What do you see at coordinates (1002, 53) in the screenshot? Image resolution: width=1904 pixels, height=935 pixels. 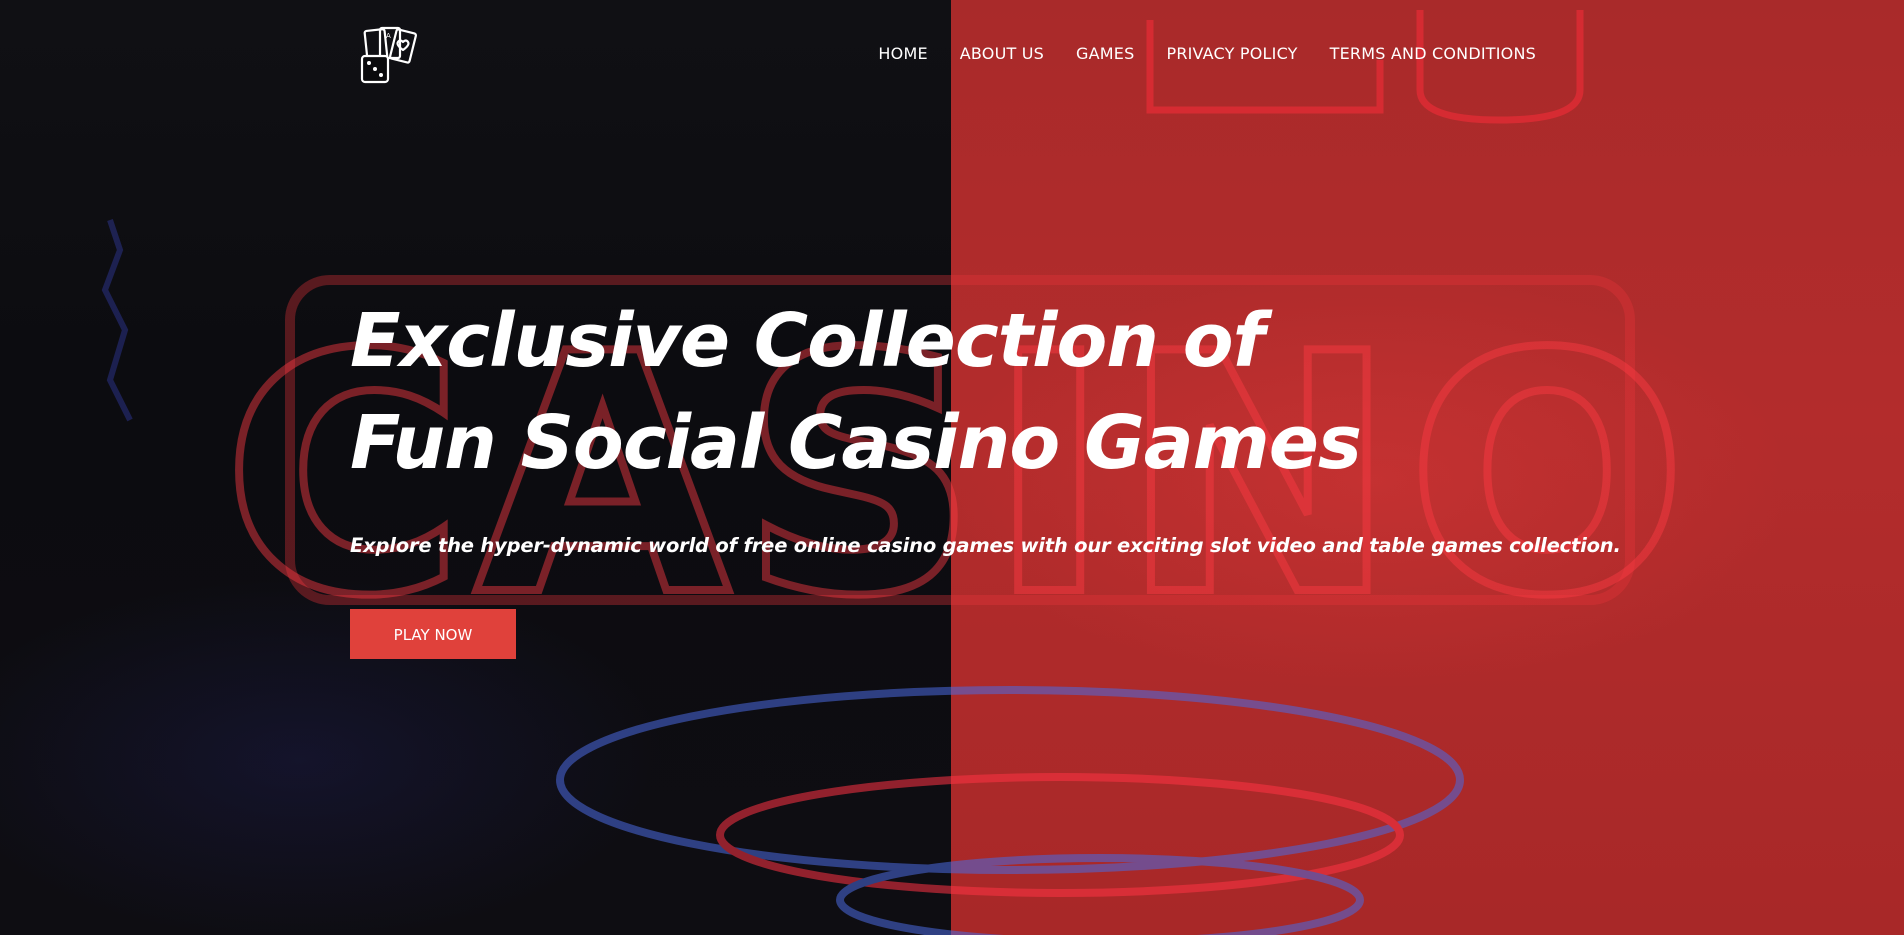 I see `nav-item-about-us: ABOUT US` at bounding box center [1002, 53].